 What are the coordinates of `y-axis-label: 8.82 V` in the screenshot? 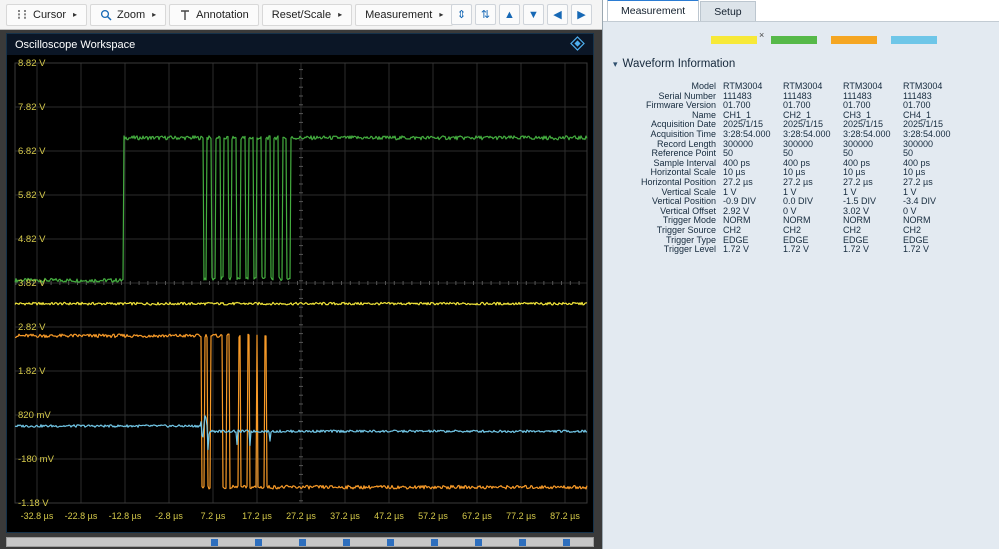 It's located at (32, 63).